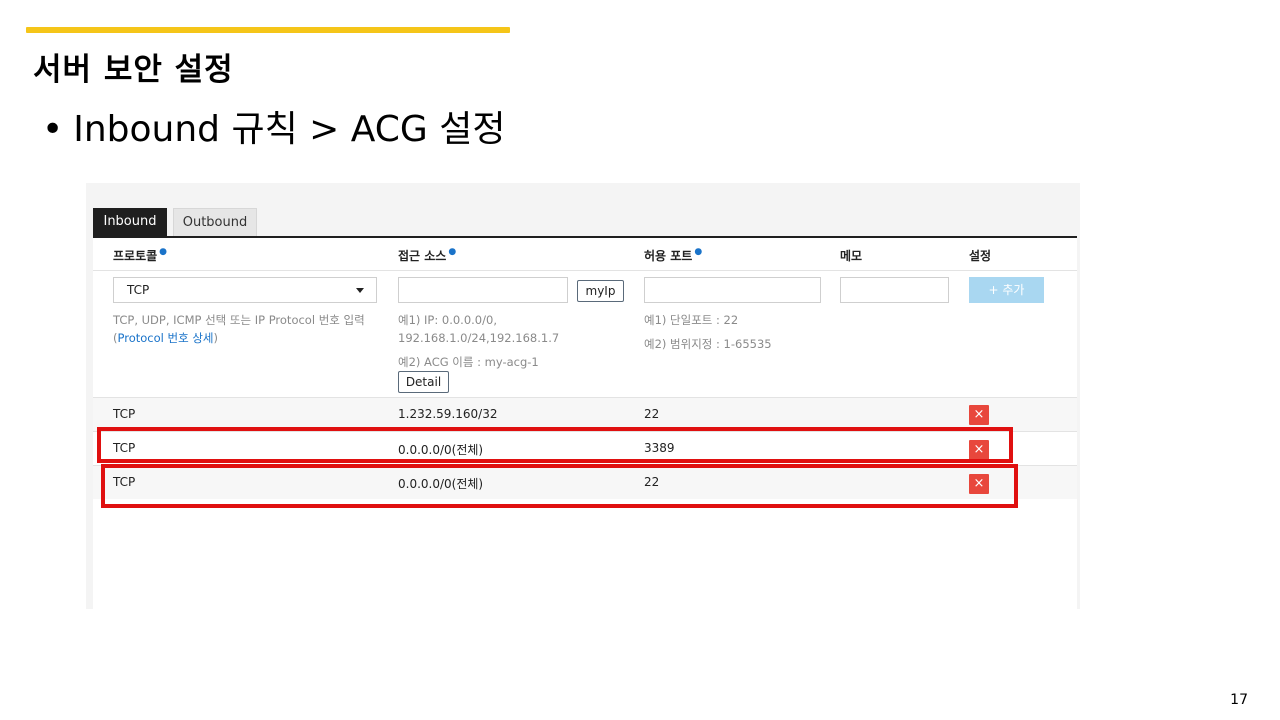  Describe the element at coordinates (130, 222) in the screenshot. I see `tab-inbound: Inbound` at that location.